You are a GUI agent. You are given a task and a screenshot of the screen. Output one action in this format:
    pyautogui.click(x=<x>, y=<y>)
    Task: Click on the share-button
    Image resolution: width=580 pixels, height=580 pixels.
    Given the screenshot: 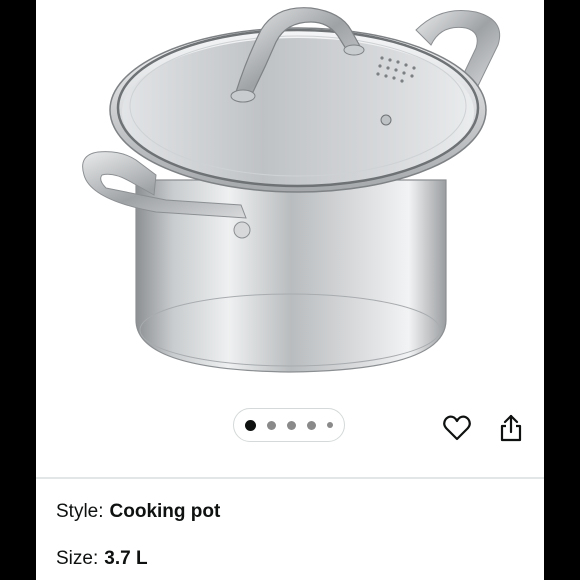 What is the action you would take?
    pyautogui.click(x=511, y=428)
    